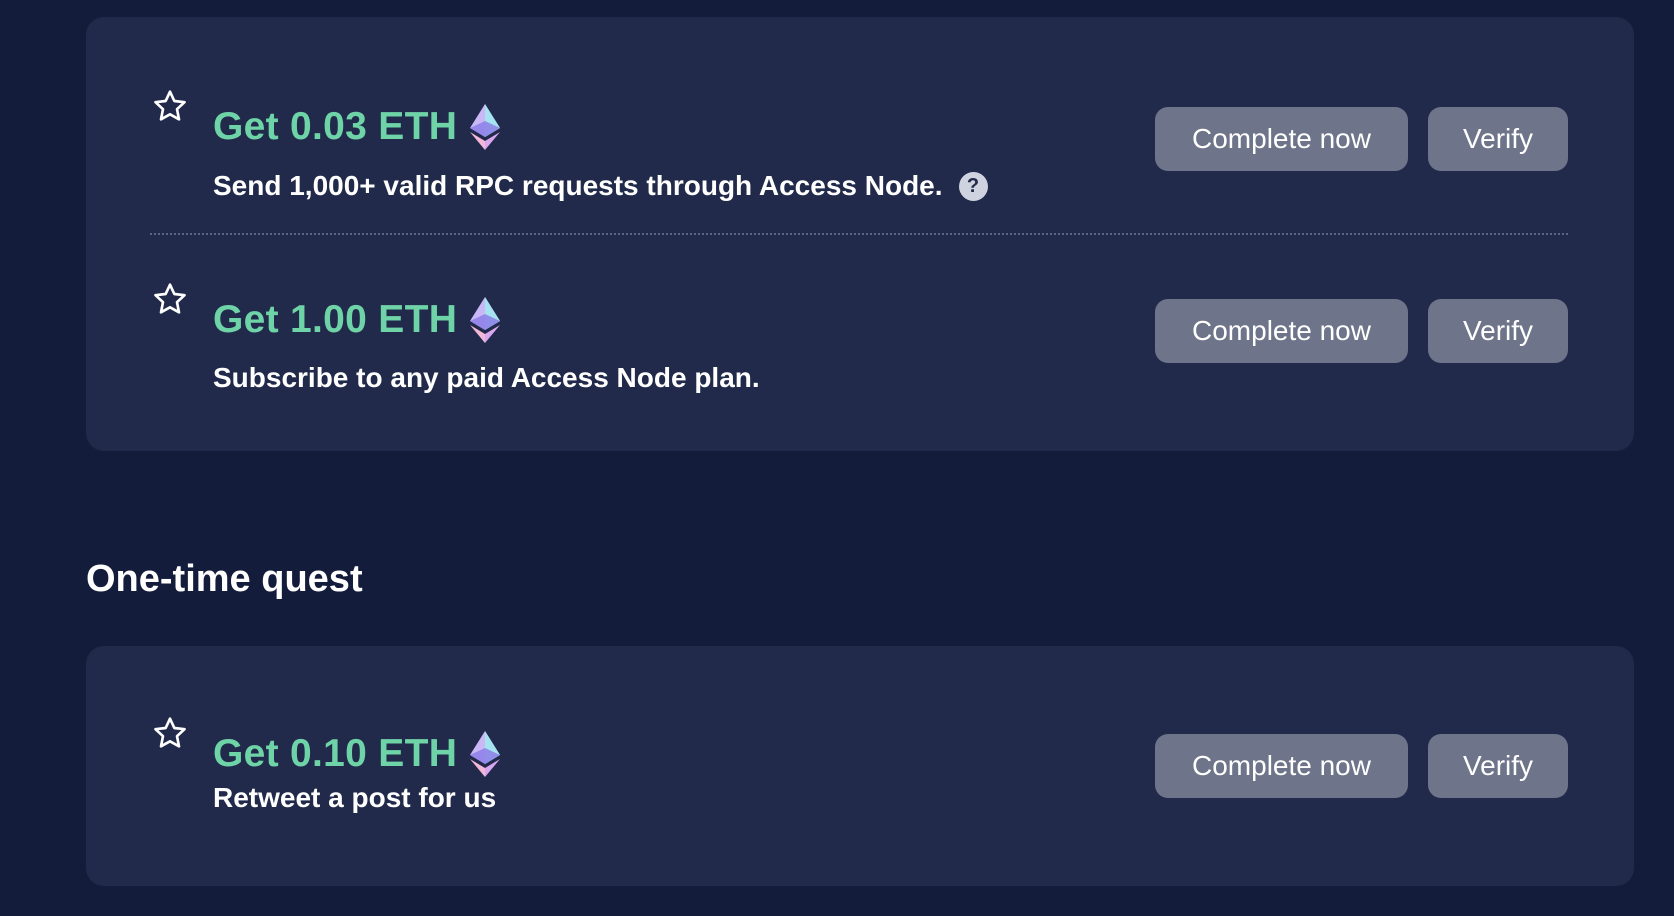  I want to click on quest-description: Retweet a post for us, so click(354, 798).